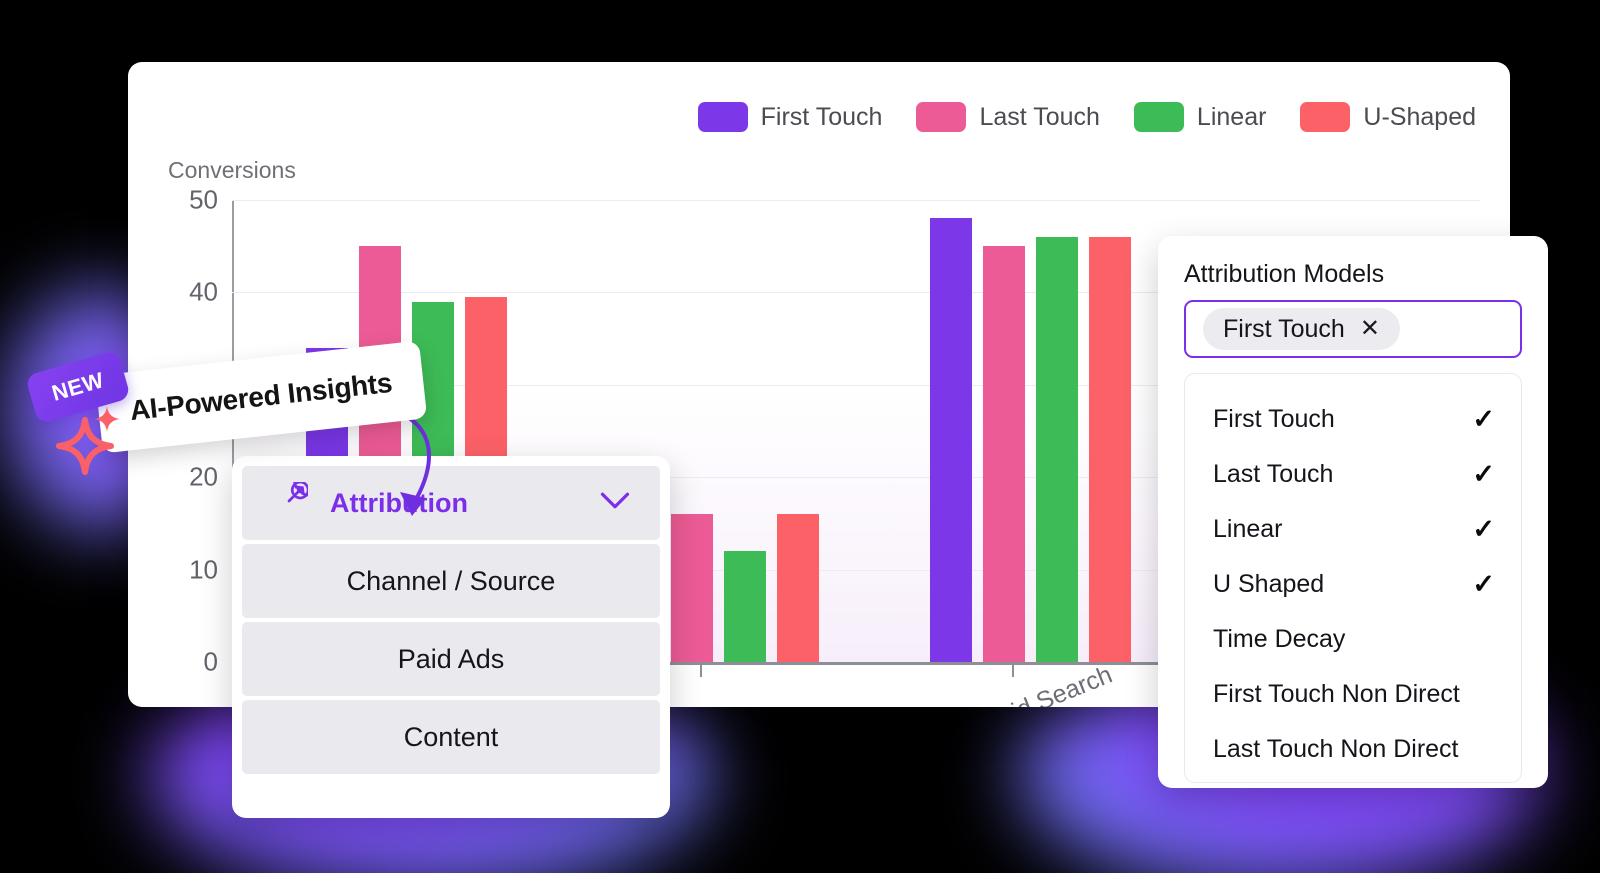 The height and width of the screenshot is (873, 1600). I want to click on attribution-menu-item: Paid Ads, so click(451, 659).